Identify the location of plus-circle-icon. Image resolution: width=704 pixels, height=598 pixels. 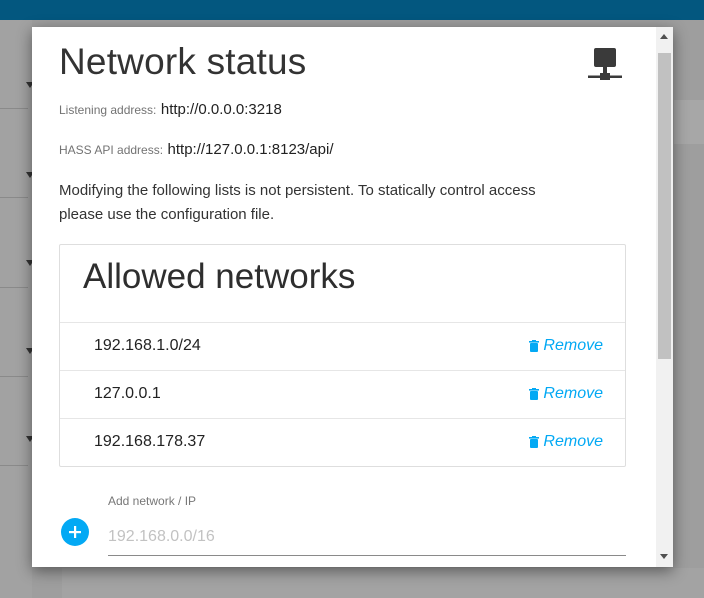
(75, 532).